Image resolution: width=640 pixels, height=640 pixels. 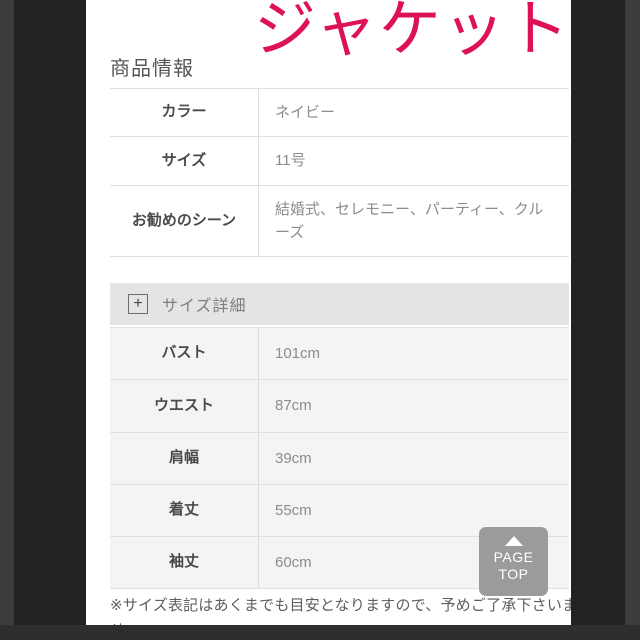 I want to click on row-value: 結婚式、セレモニー、パーティー、クルーズ, so click(x=413, y=220).